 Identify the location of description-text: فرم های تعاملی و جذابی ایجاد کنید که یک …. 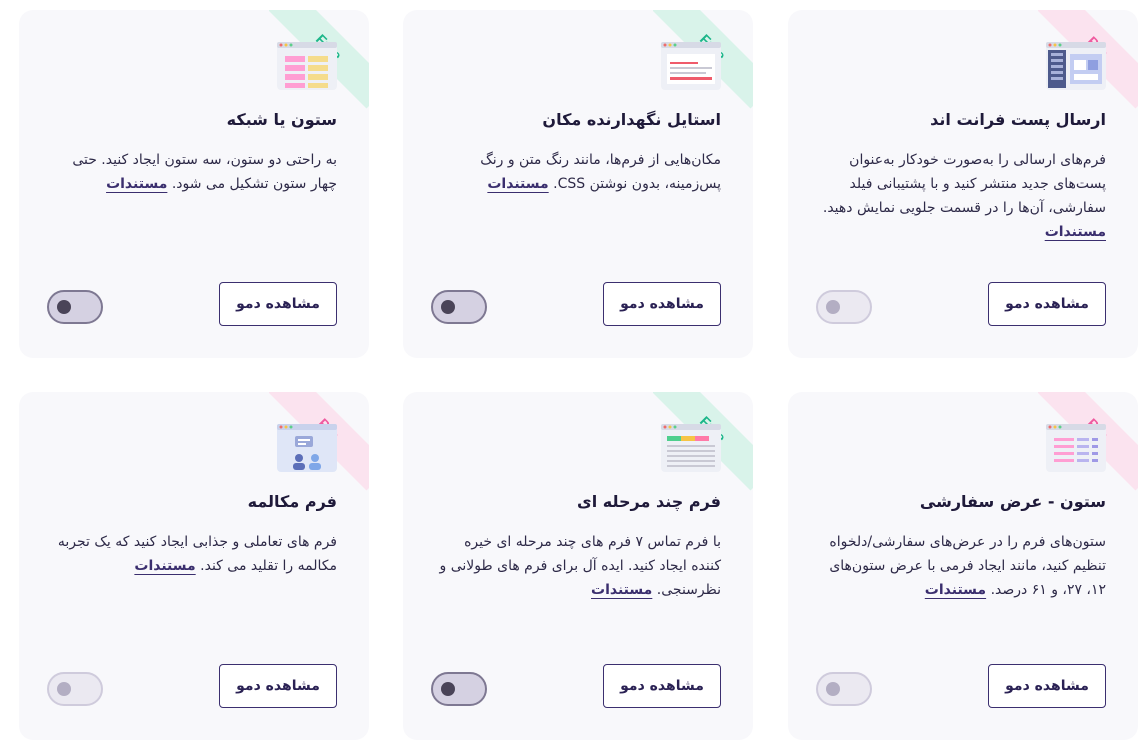
(197, 554).